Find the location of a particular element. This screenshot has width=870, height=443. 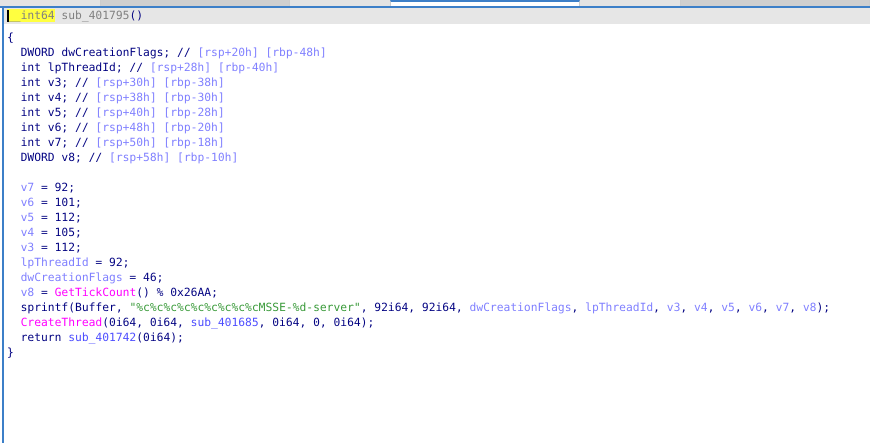

code-line: CreateThread(0i64, 0i64, sub_401685, 0i64, 0, 0i64); is located at coordinates (198, 322).